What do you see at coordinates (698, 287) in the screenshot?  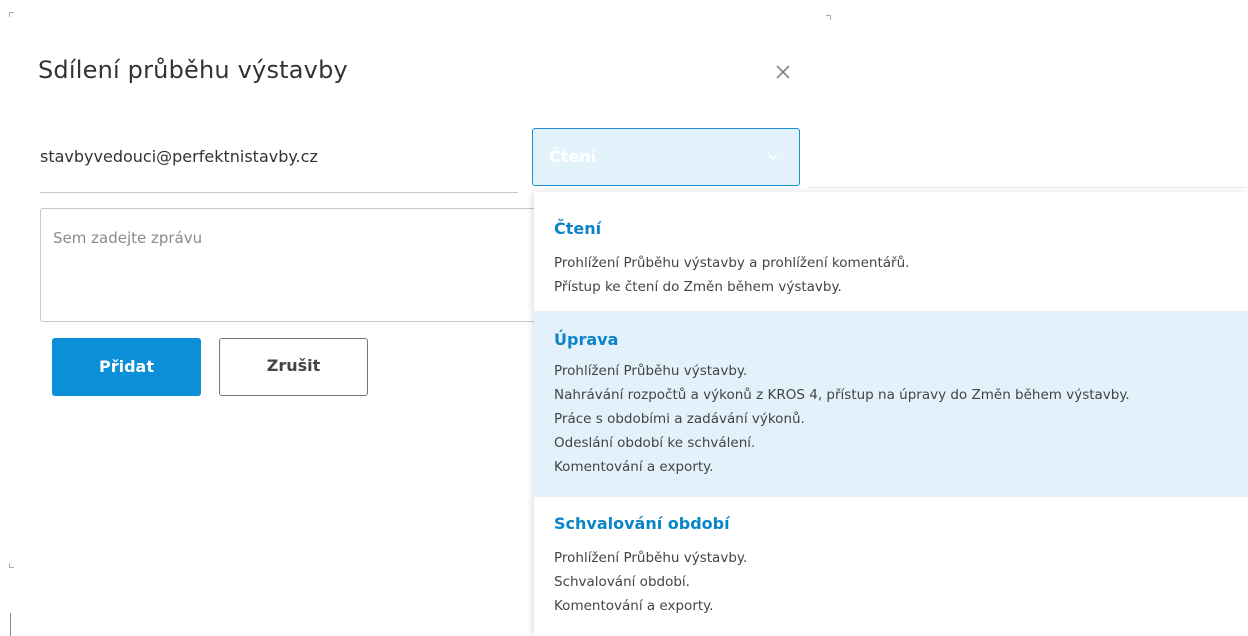 I see `option-description-line: Přístup ke čtení do Změn během výstavby.` at bounding box center [698, 287].